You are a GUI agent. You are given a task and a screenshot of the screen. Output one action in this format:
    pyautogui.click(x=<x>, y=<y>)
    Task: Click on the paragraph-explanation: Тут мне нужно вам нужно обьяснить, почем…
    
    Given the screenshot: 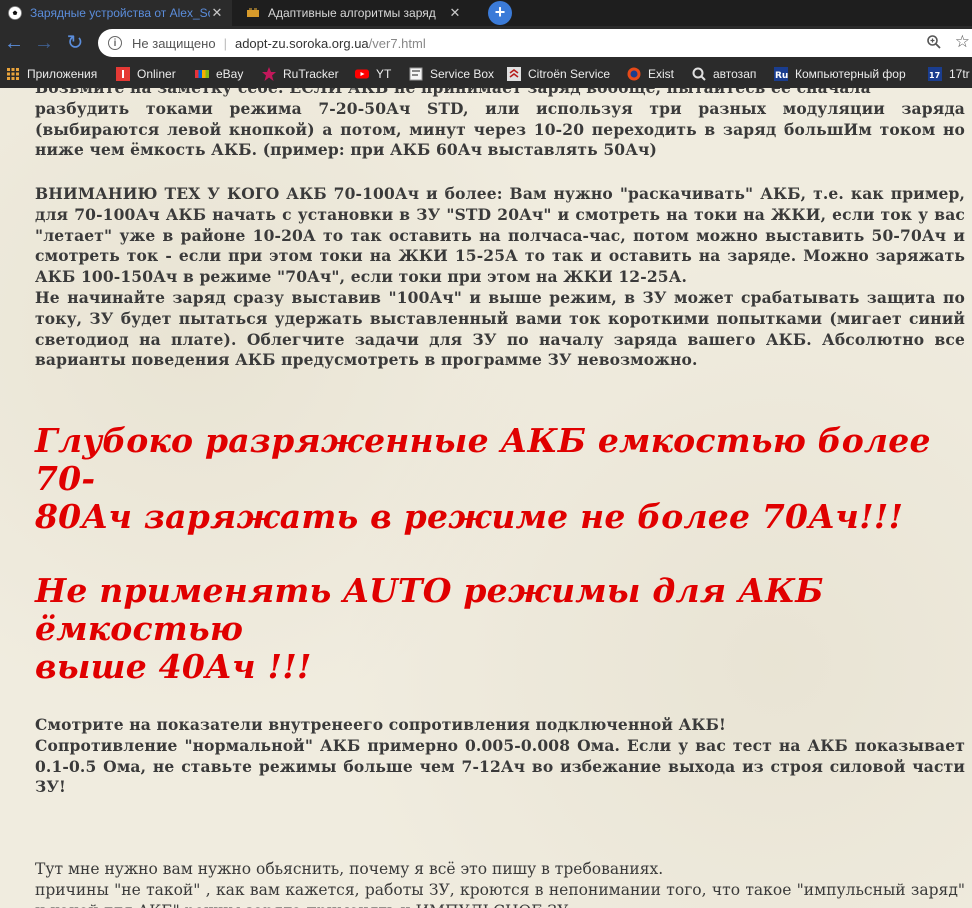 What is the action you would take?
    pyautogui.click(x=500, y=883)
    